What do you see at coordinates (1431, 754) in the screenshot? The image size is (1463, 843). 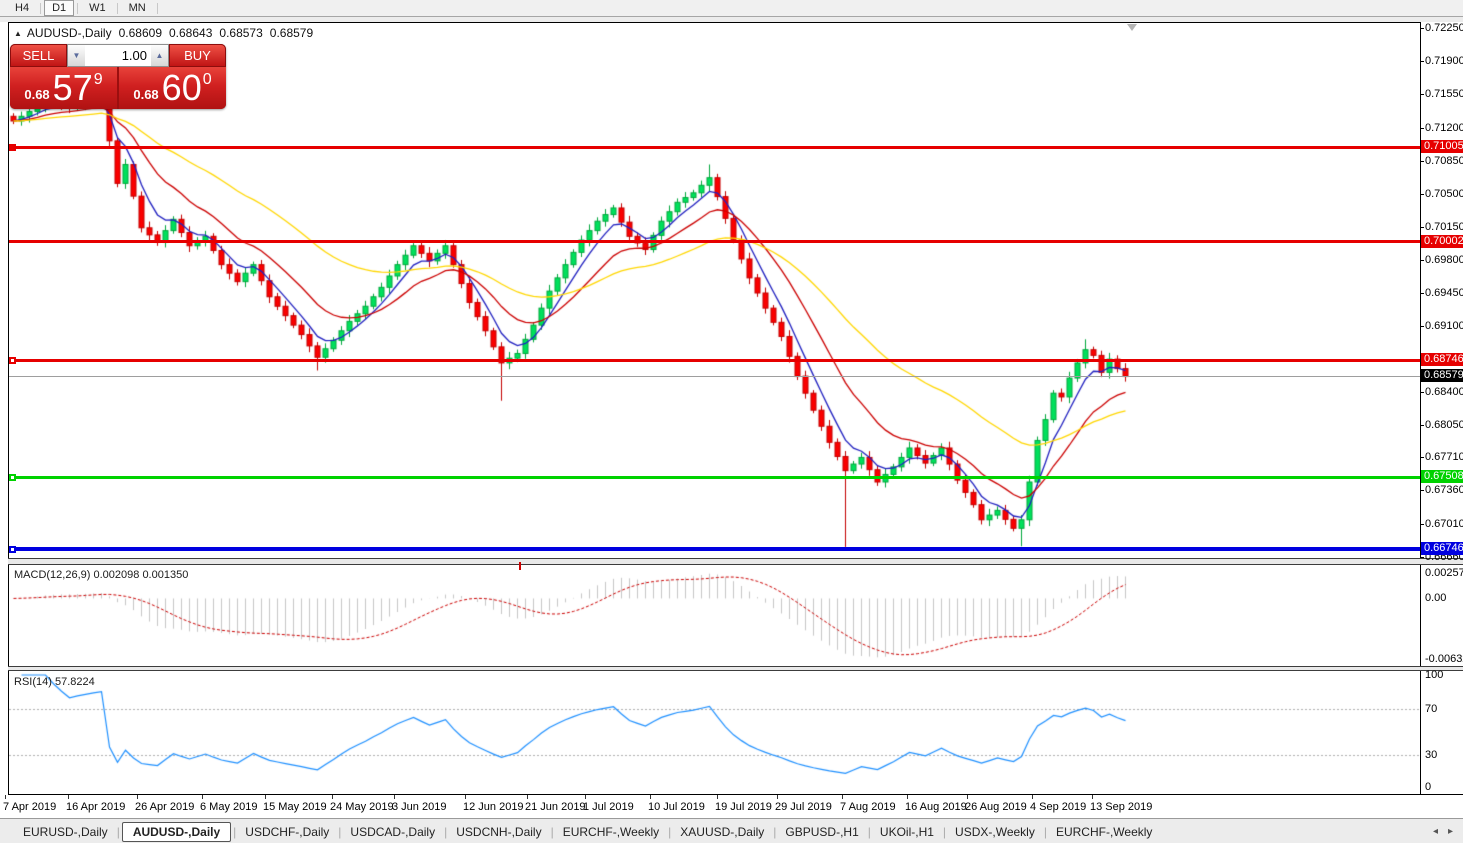 I see `rsi-axis-30: 30` at bounding box center [1431, 754].